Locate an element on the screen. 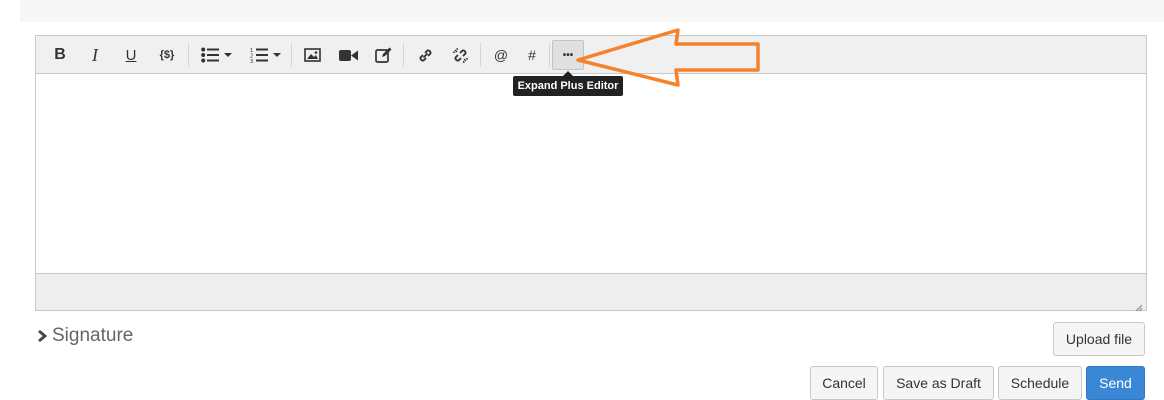 This screenshot has height=400, width=1164. bold-button: B is located at coordinates (60, 55).